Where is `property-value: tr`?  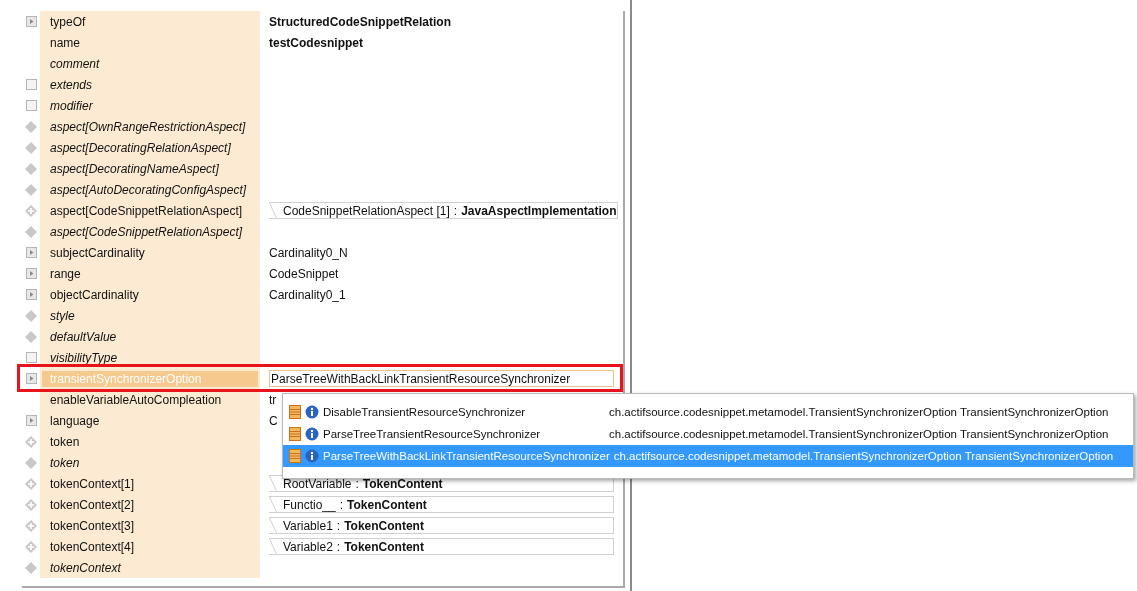
property-value: tr is located at coordinates (273, 399).